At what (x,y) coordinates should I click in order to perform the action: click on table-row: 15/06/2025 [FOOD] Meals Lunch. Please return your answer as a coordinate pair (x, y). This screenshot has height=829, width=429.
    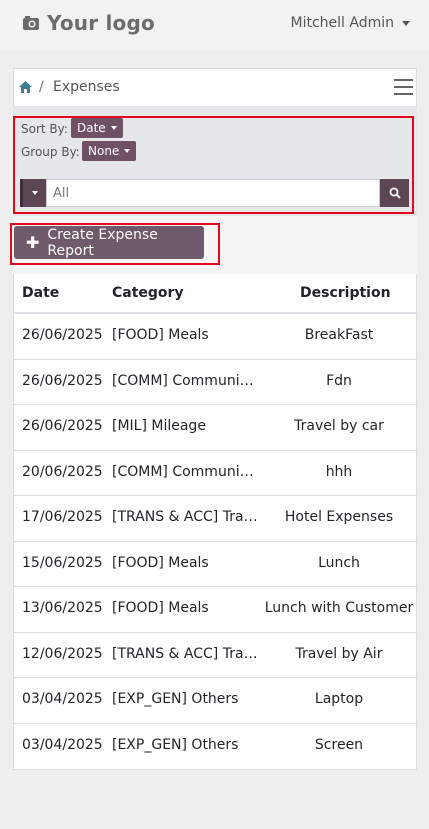
    Looking at the image, I should click on (216, 564).